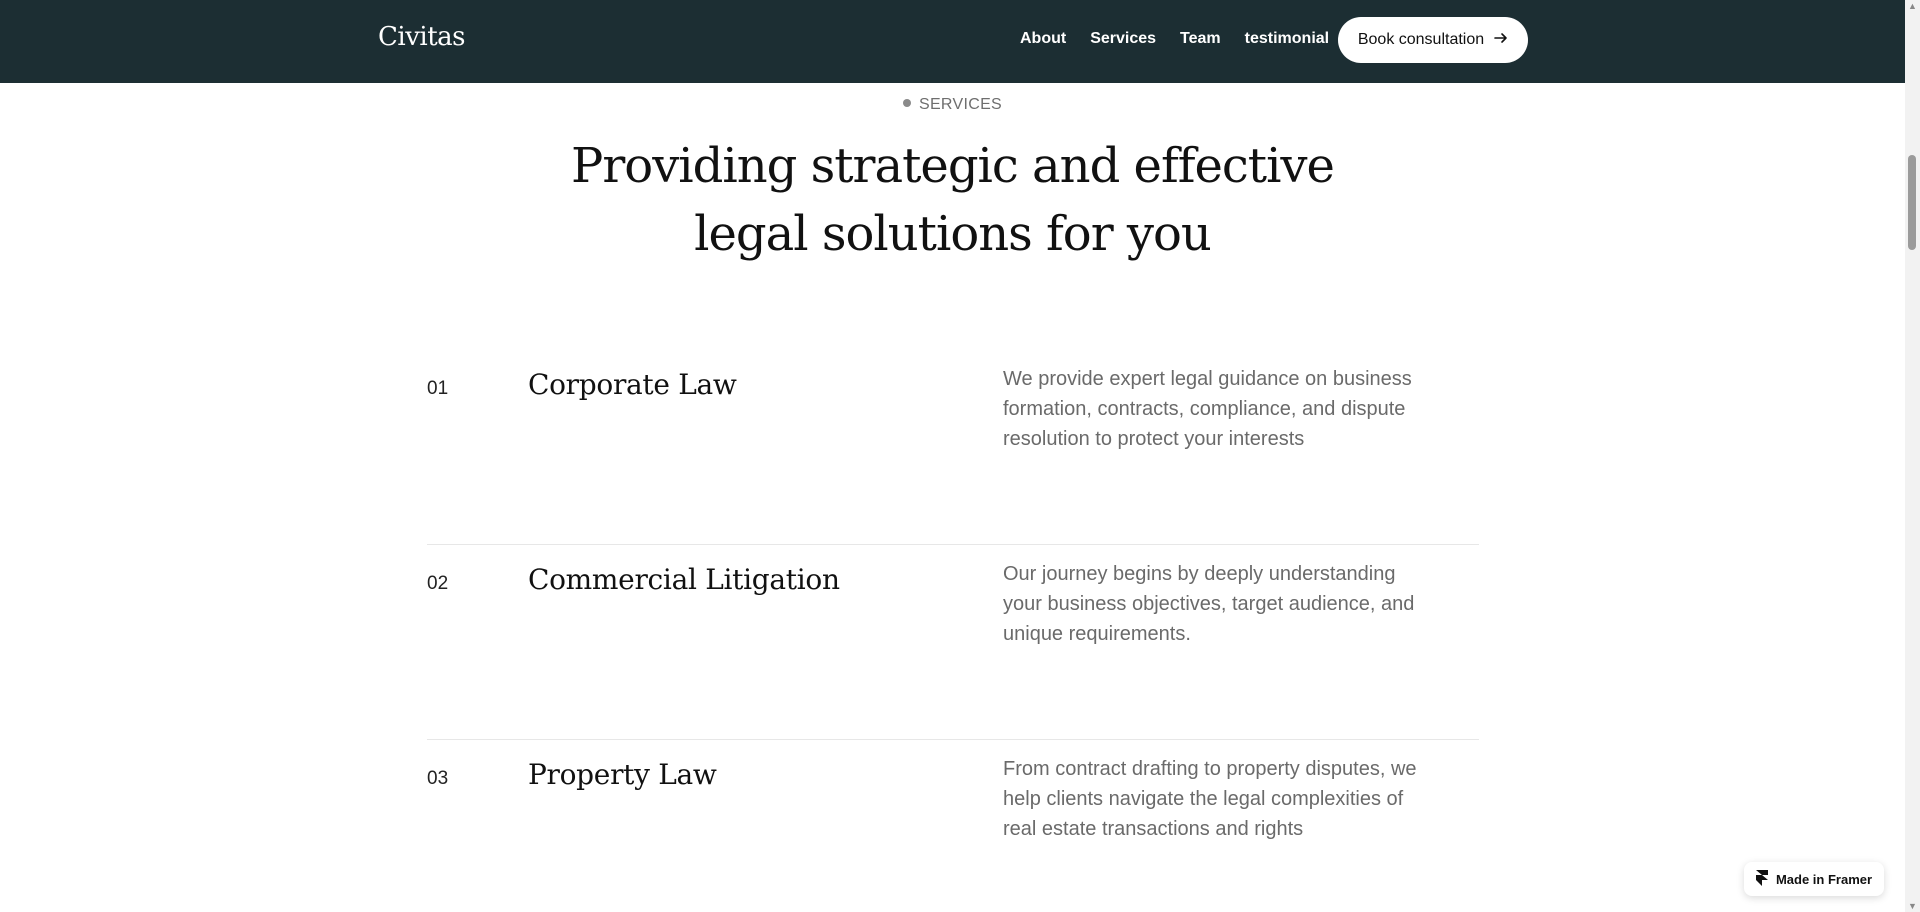 The image size is (1920, 912). I want to click on service-title: Property Law, so click(622, 774).